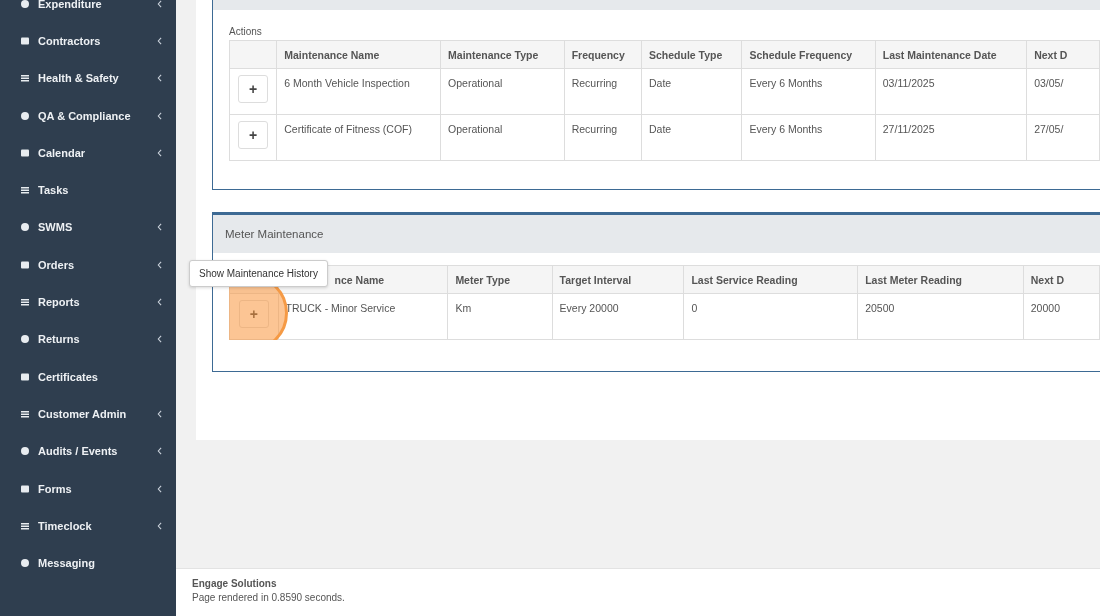 The height and width of the screenshot is (616, 1100). Describe the element at coordinates (88, 190) in the screenshot. I see `sidebar-item: Tasks` at that location.